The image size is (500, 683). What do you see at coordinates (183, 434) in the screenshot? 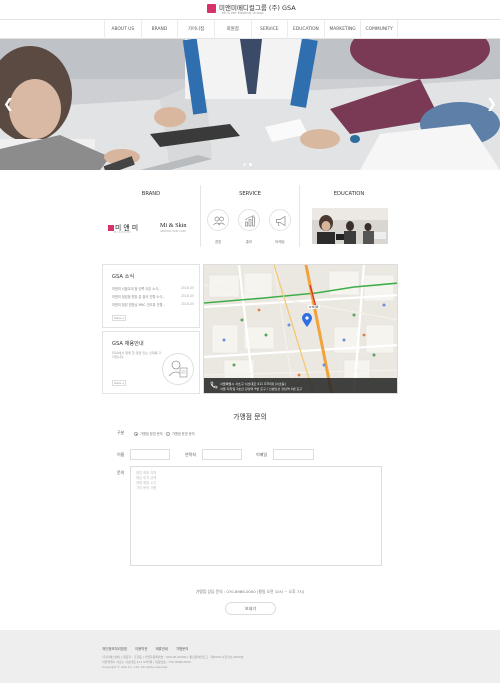
I see `radio-operation-label: 가맹점 운영 문의` at bounding box center [183, 434].